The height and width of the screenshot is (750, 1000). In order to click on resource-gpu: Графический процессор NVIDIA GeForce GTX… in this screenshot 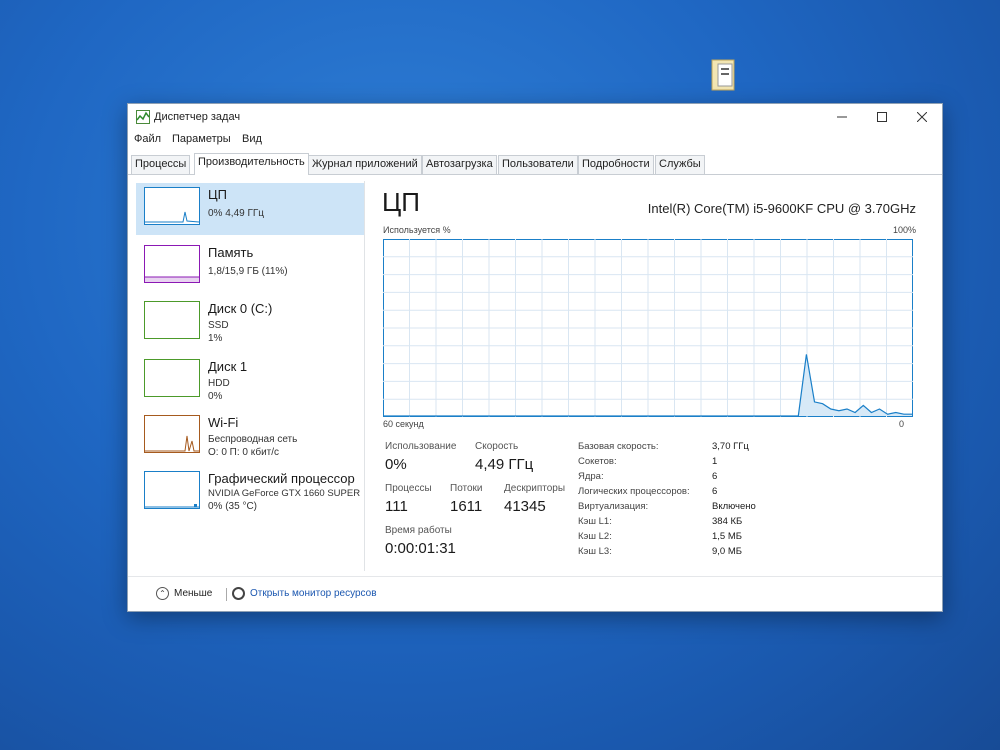, I will do `click(250, 493)`.